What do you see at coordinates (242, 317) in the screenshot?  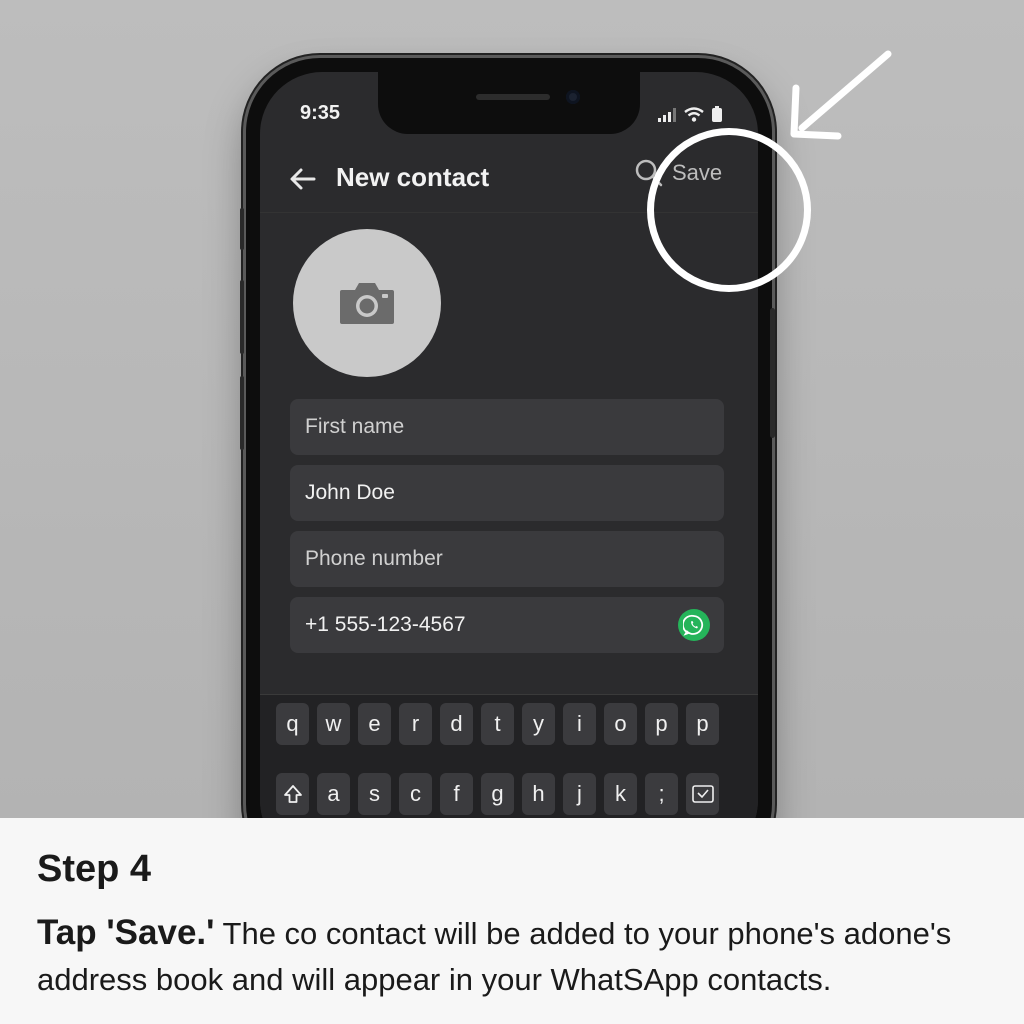 I see `phone-volume-up` at bounding box center [242, 317].